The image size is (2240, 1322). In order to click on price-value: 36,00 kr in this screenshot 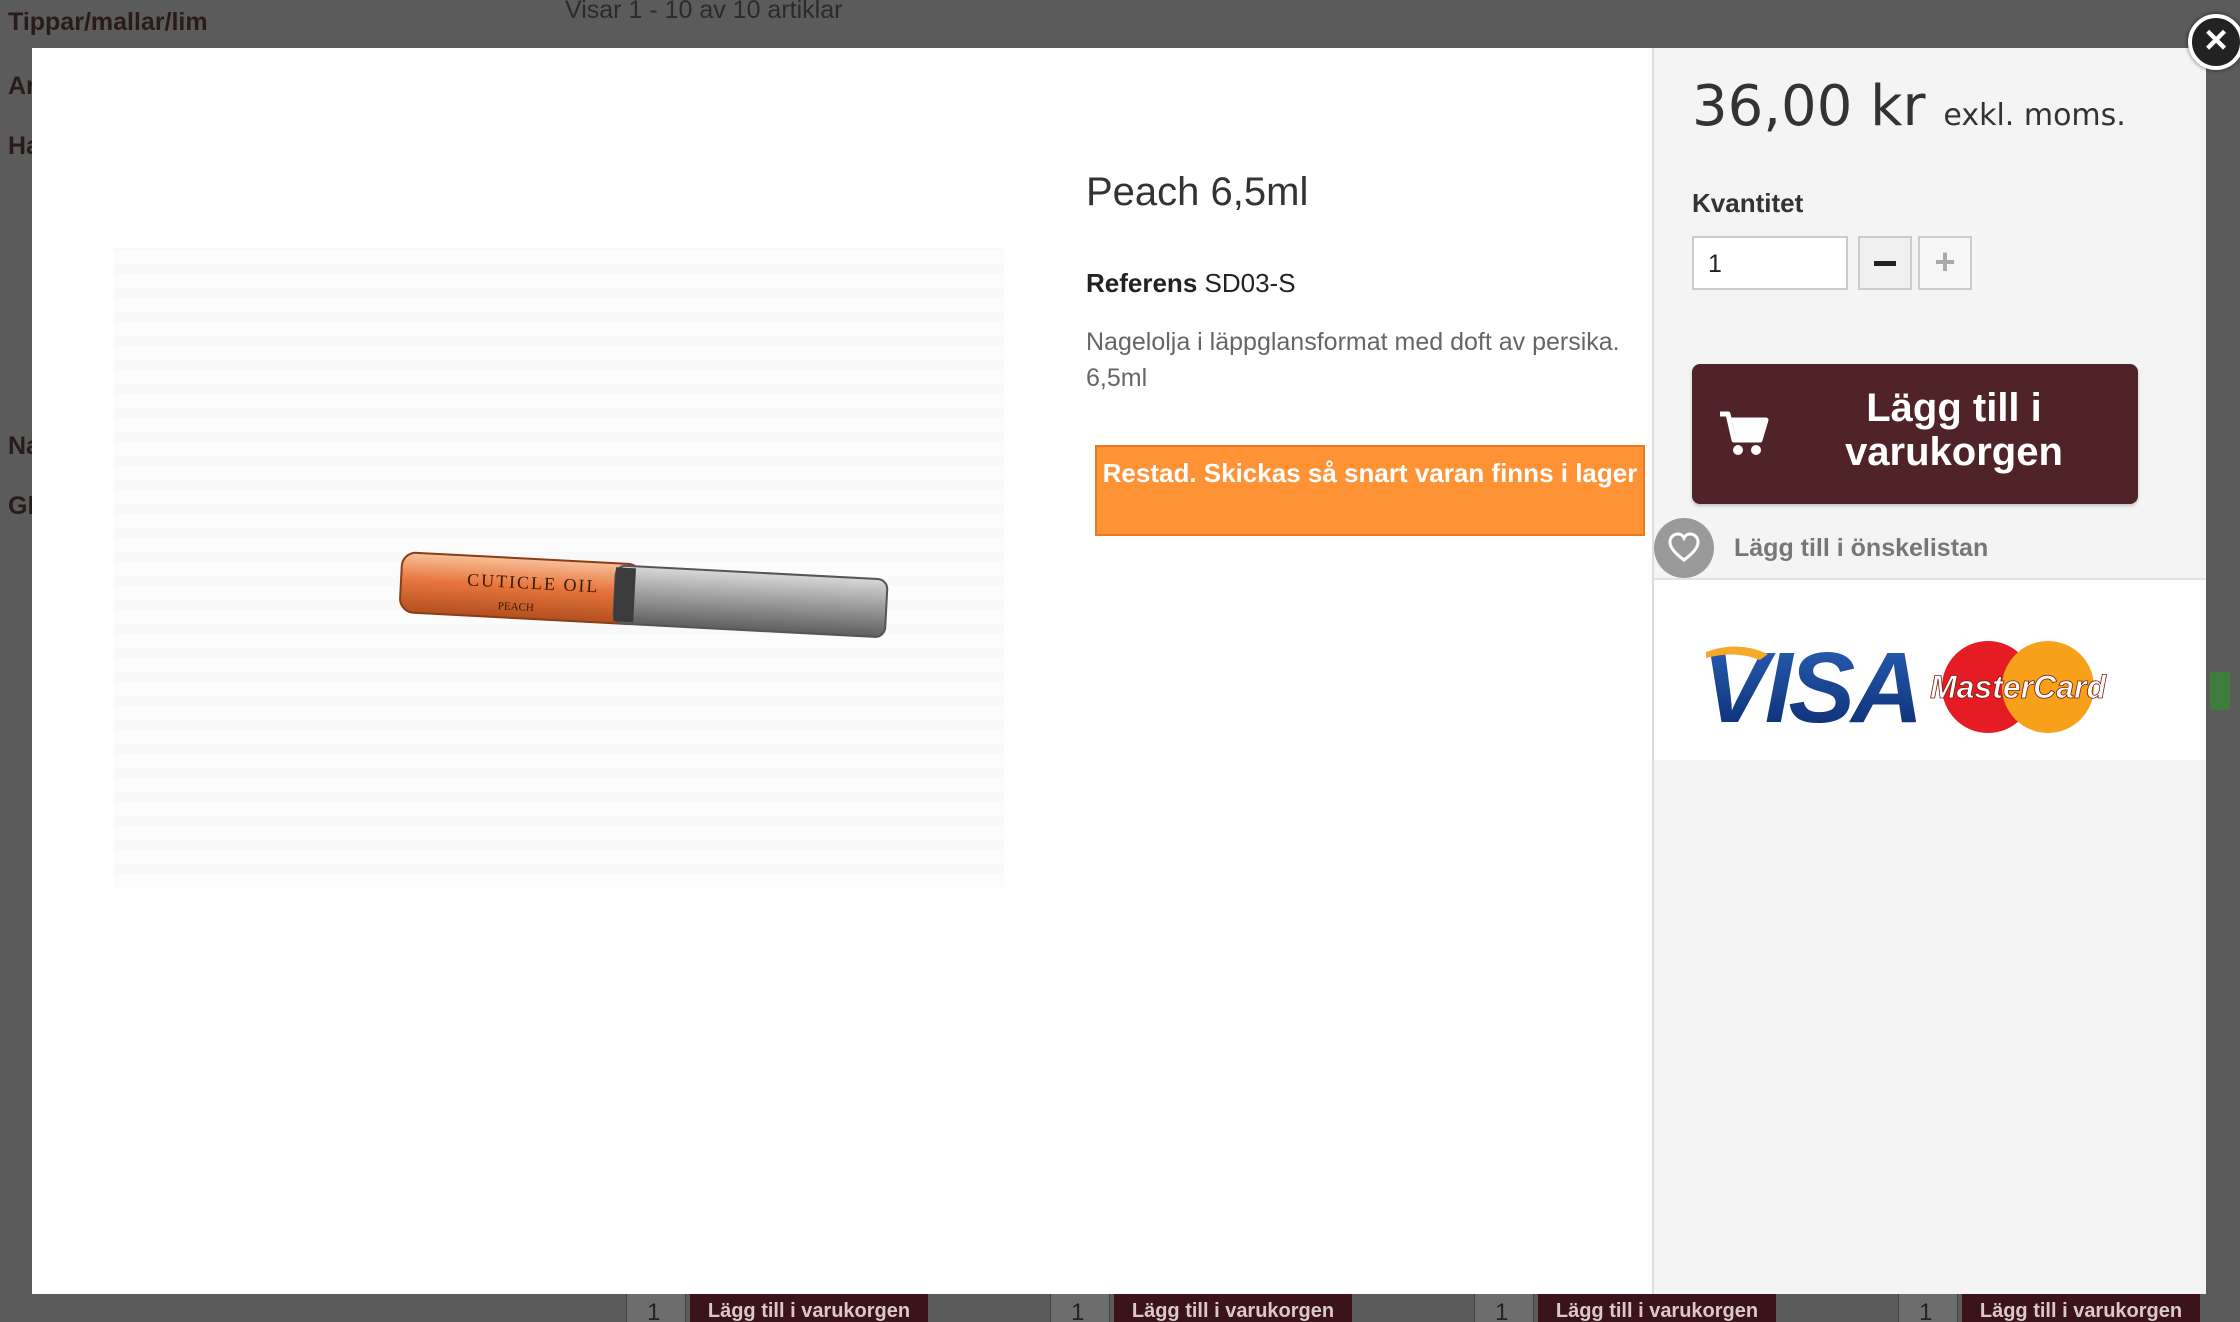, I will do `click(1809, 106)`.